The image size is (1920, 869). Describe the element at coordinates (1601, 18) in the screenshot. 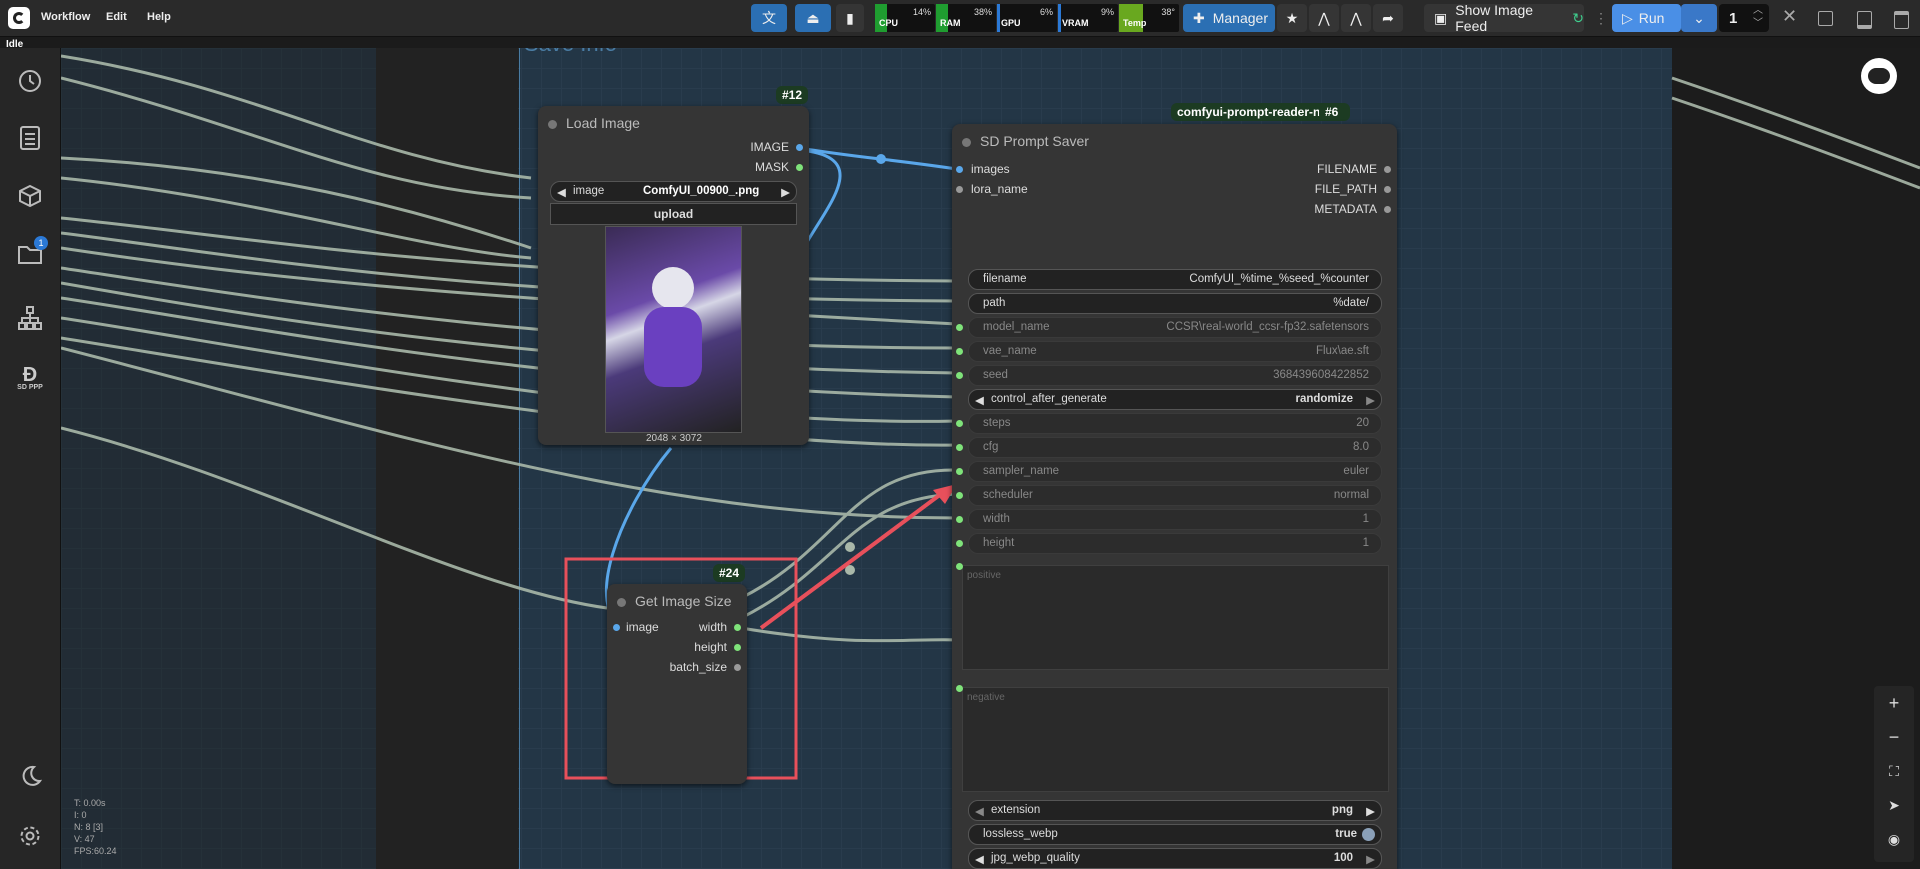

I see `drag-handle-icon: ⋮` at that location.